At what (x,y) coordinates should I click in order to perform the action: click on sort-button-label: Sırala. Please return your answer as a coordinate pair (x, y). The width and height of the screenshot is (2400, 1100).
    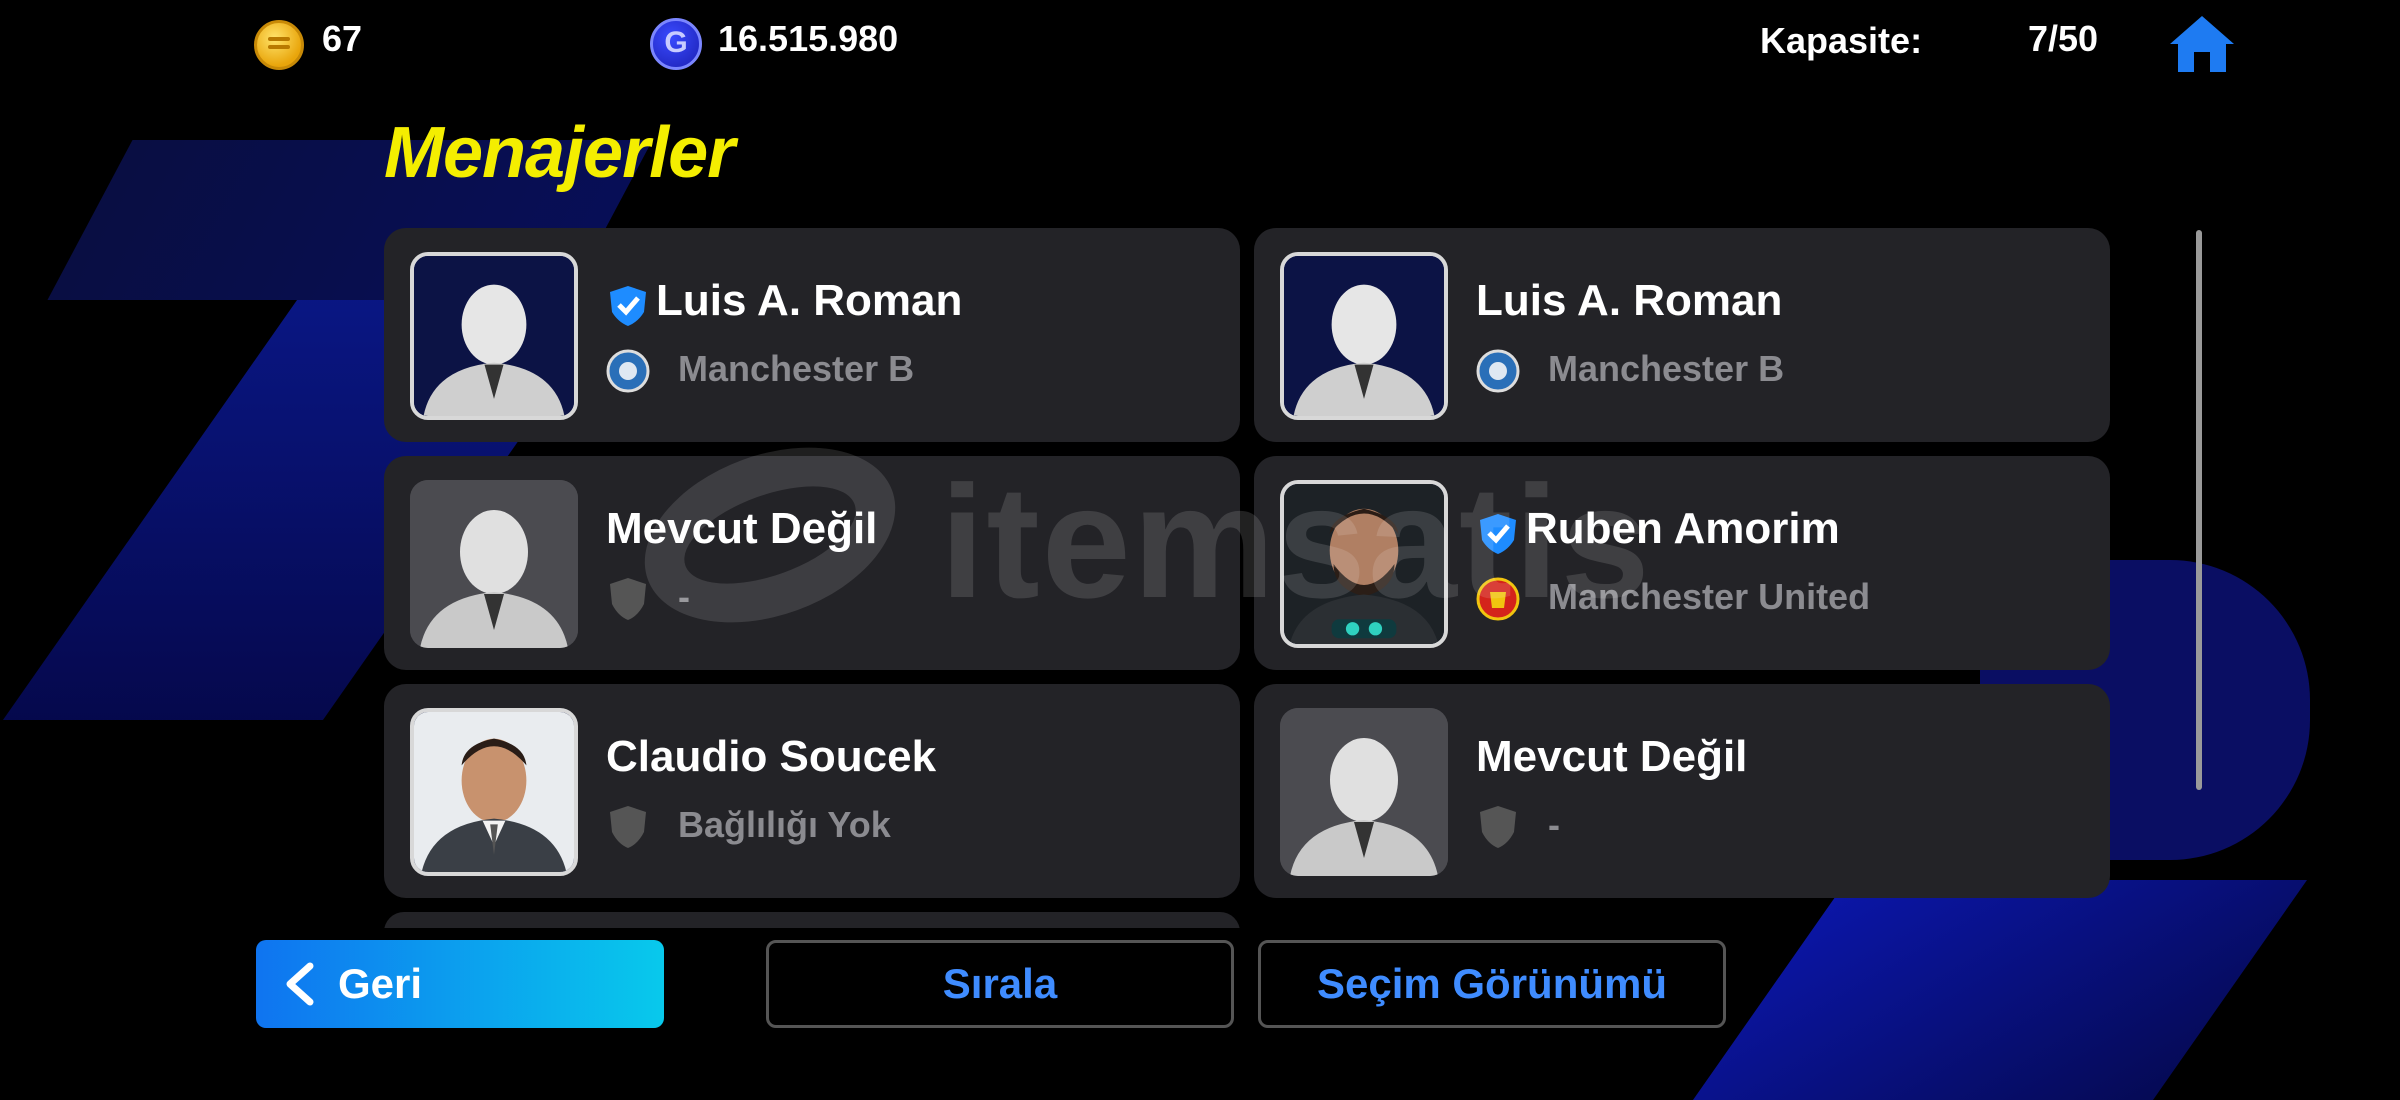
    Looking at the image, I should click on (1000, 983).